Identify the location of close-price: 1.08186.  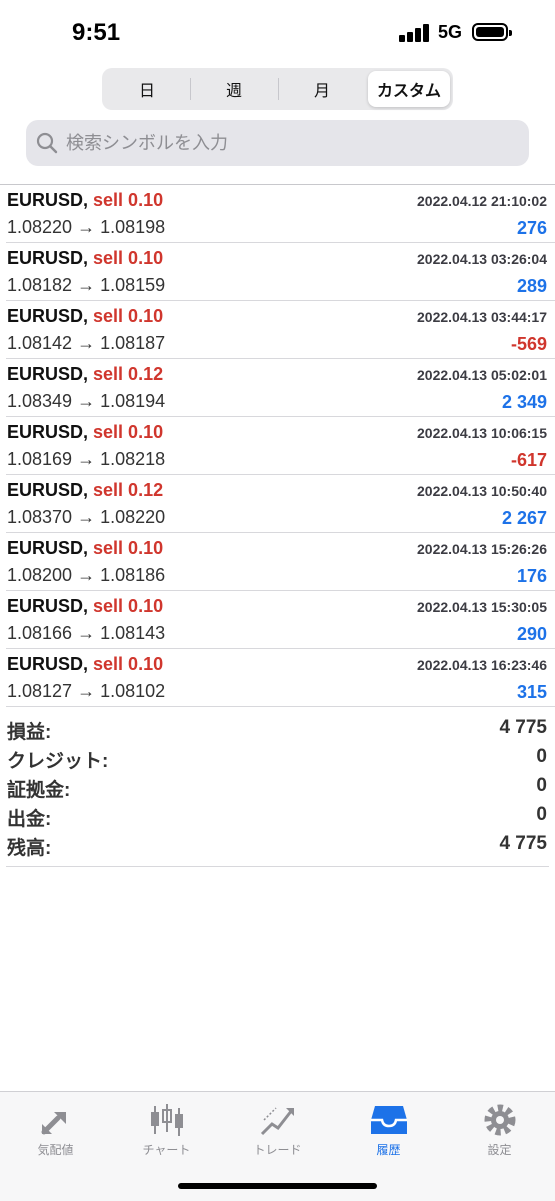
(133, 575).